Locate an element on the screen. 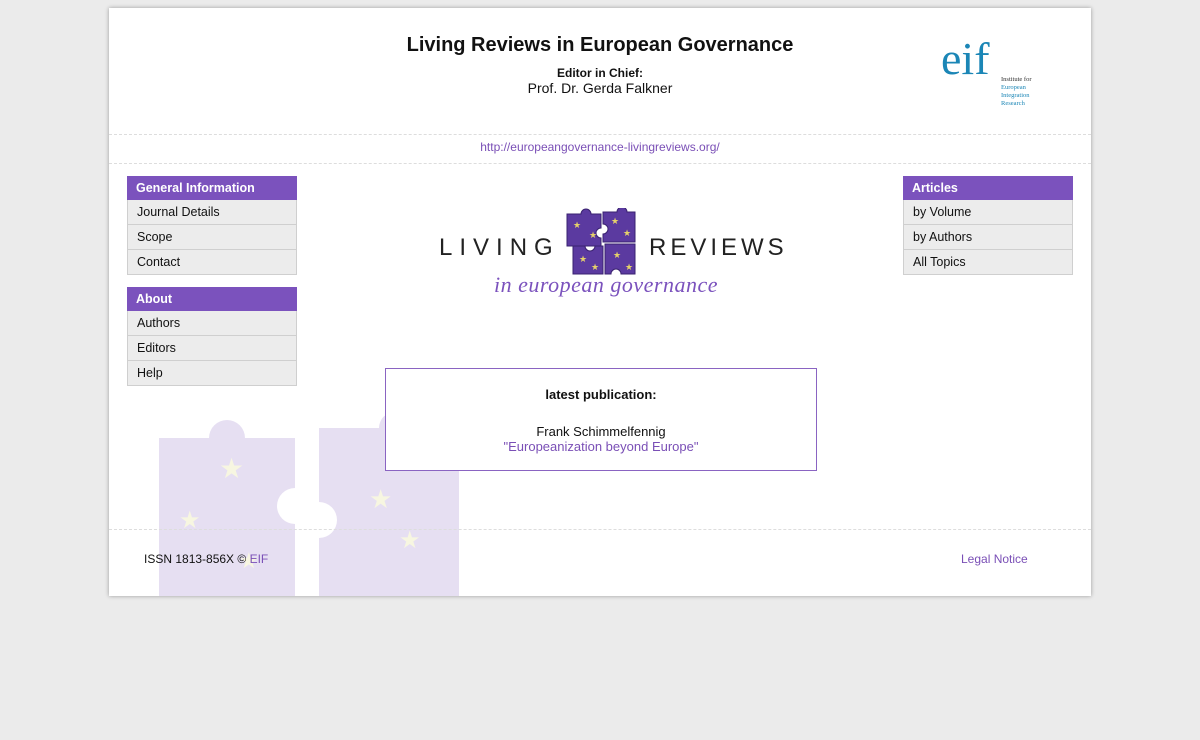  menu-item-authors: Authors is located at coordinates (212, 323).